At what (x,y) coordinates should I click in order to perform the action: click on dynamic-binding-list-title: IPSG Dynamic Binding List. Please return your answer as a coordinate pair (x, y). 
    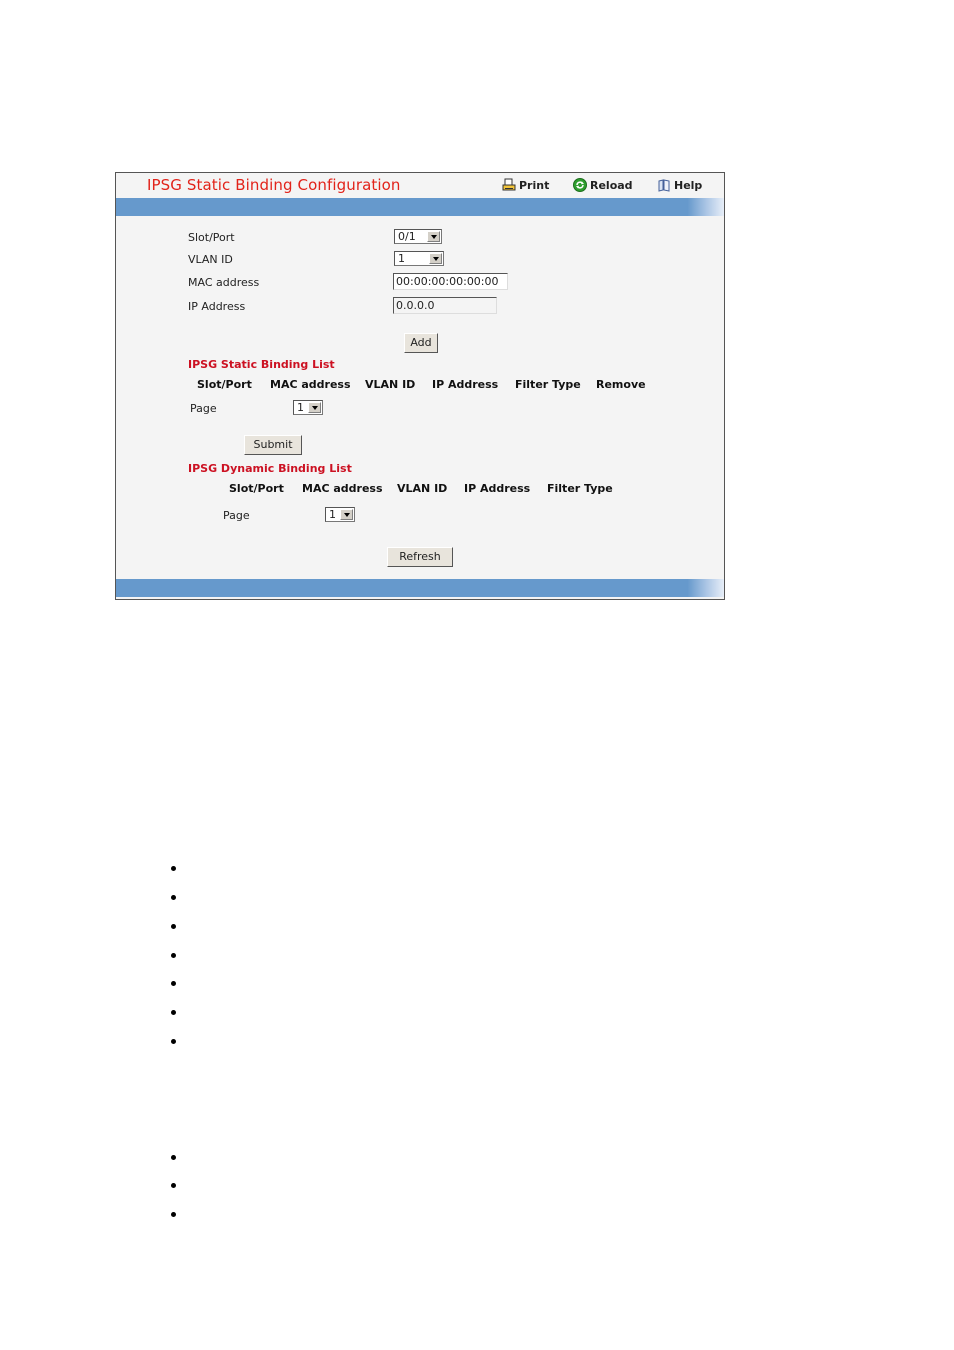
    Looking at the image, I should click on (270, 468).